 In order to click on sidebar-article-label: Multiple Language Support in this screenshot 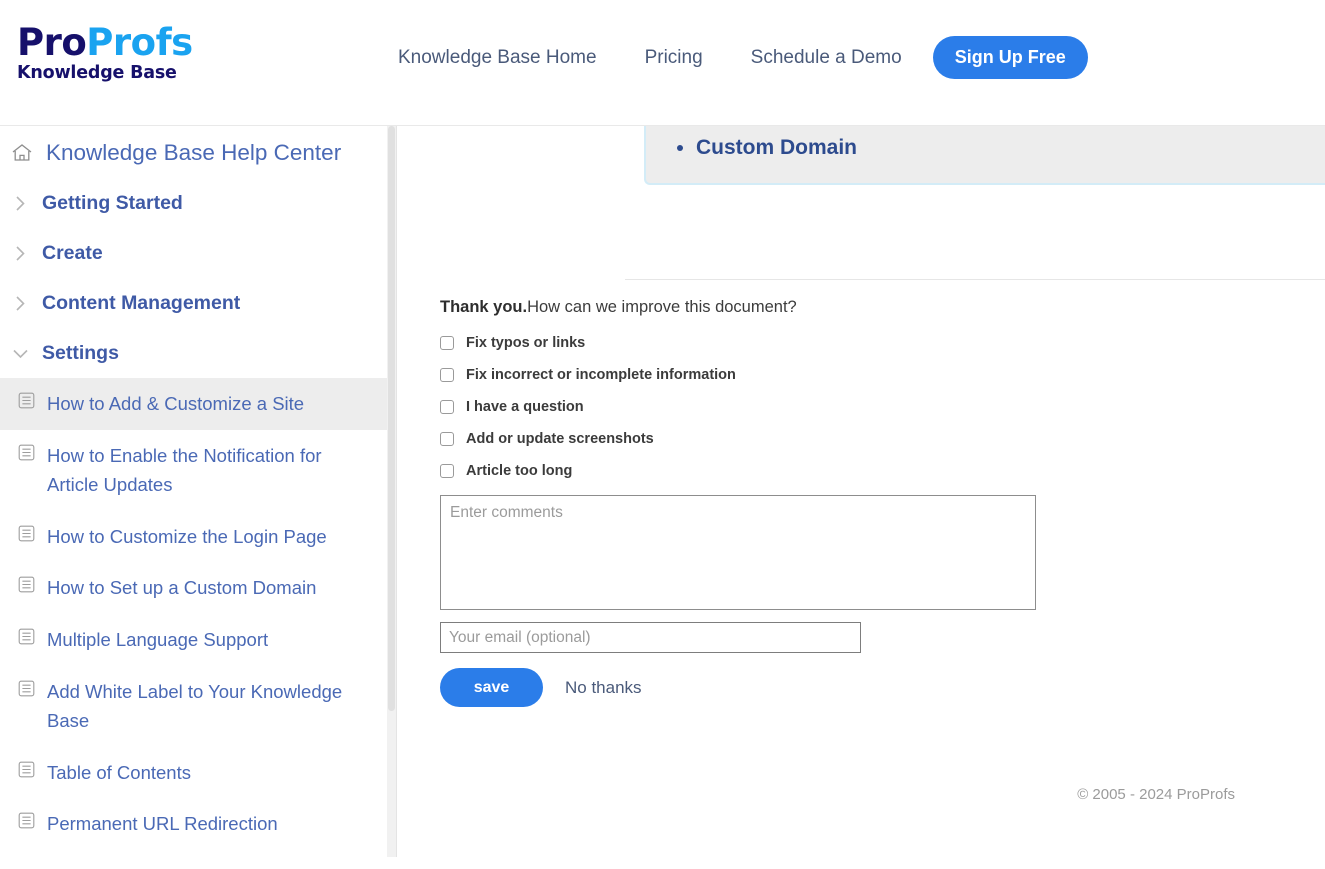, I will do `click(158, 639)`.